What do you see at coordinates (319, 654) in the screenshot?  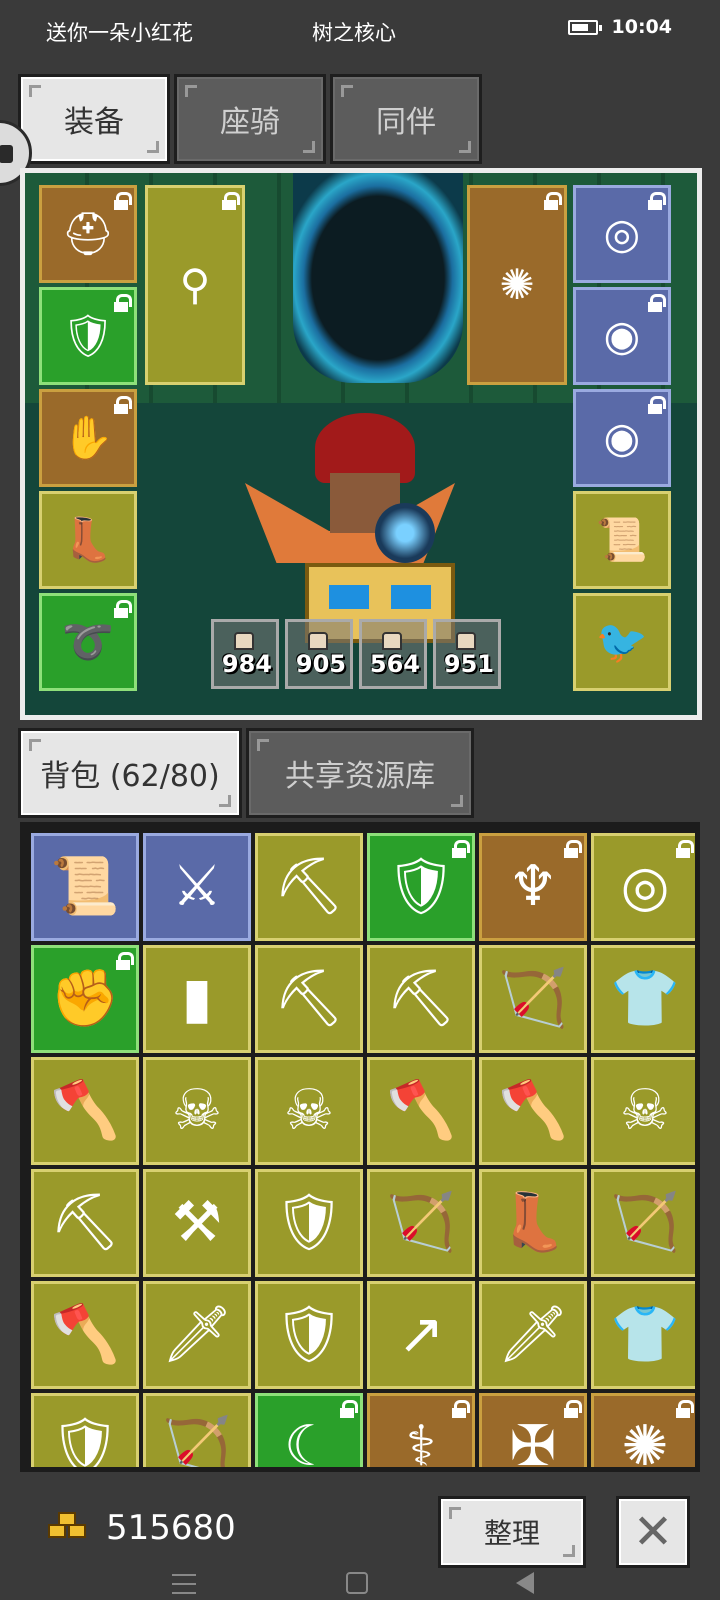 I see `stat-slot-2: 905` at bounding box center [319, 654].